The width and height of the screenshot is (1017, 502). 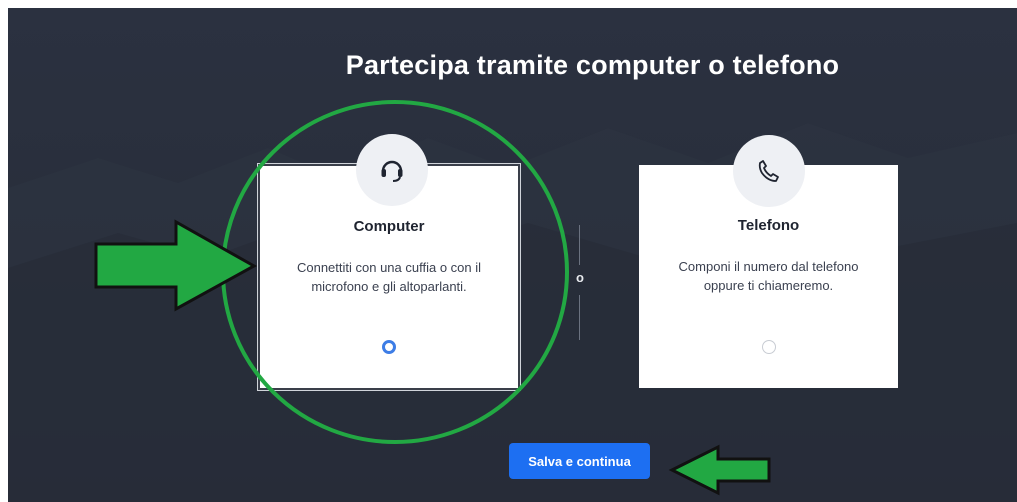 I want to click on save-and-continue-button: Salva e continua, so click(x=579, y=461).